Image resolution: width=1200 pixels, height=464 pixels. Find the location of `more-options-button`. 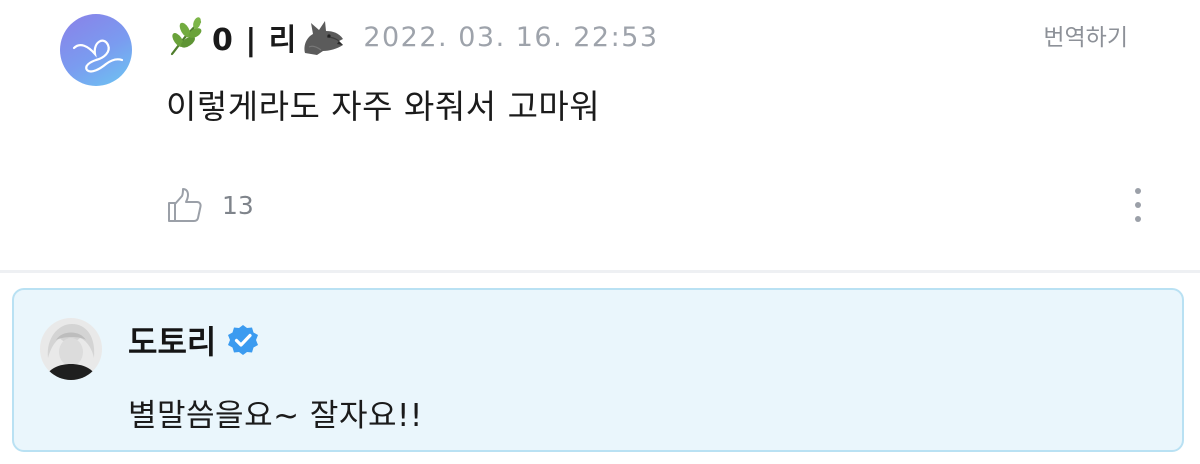

more-options-button is located at coordinates (1138, 208).